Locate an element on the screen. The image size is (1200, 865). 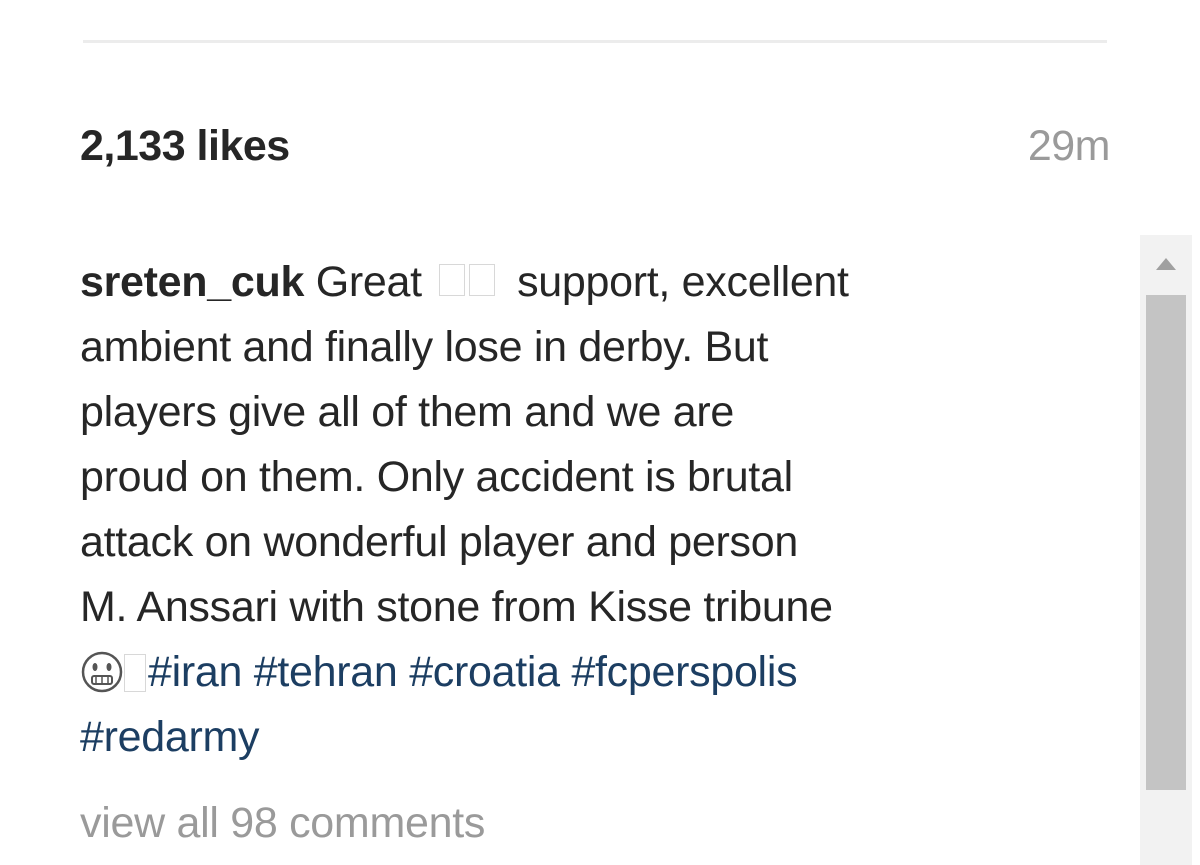
hashtag-croatia: #croatia is located at coordinates (484, 672).